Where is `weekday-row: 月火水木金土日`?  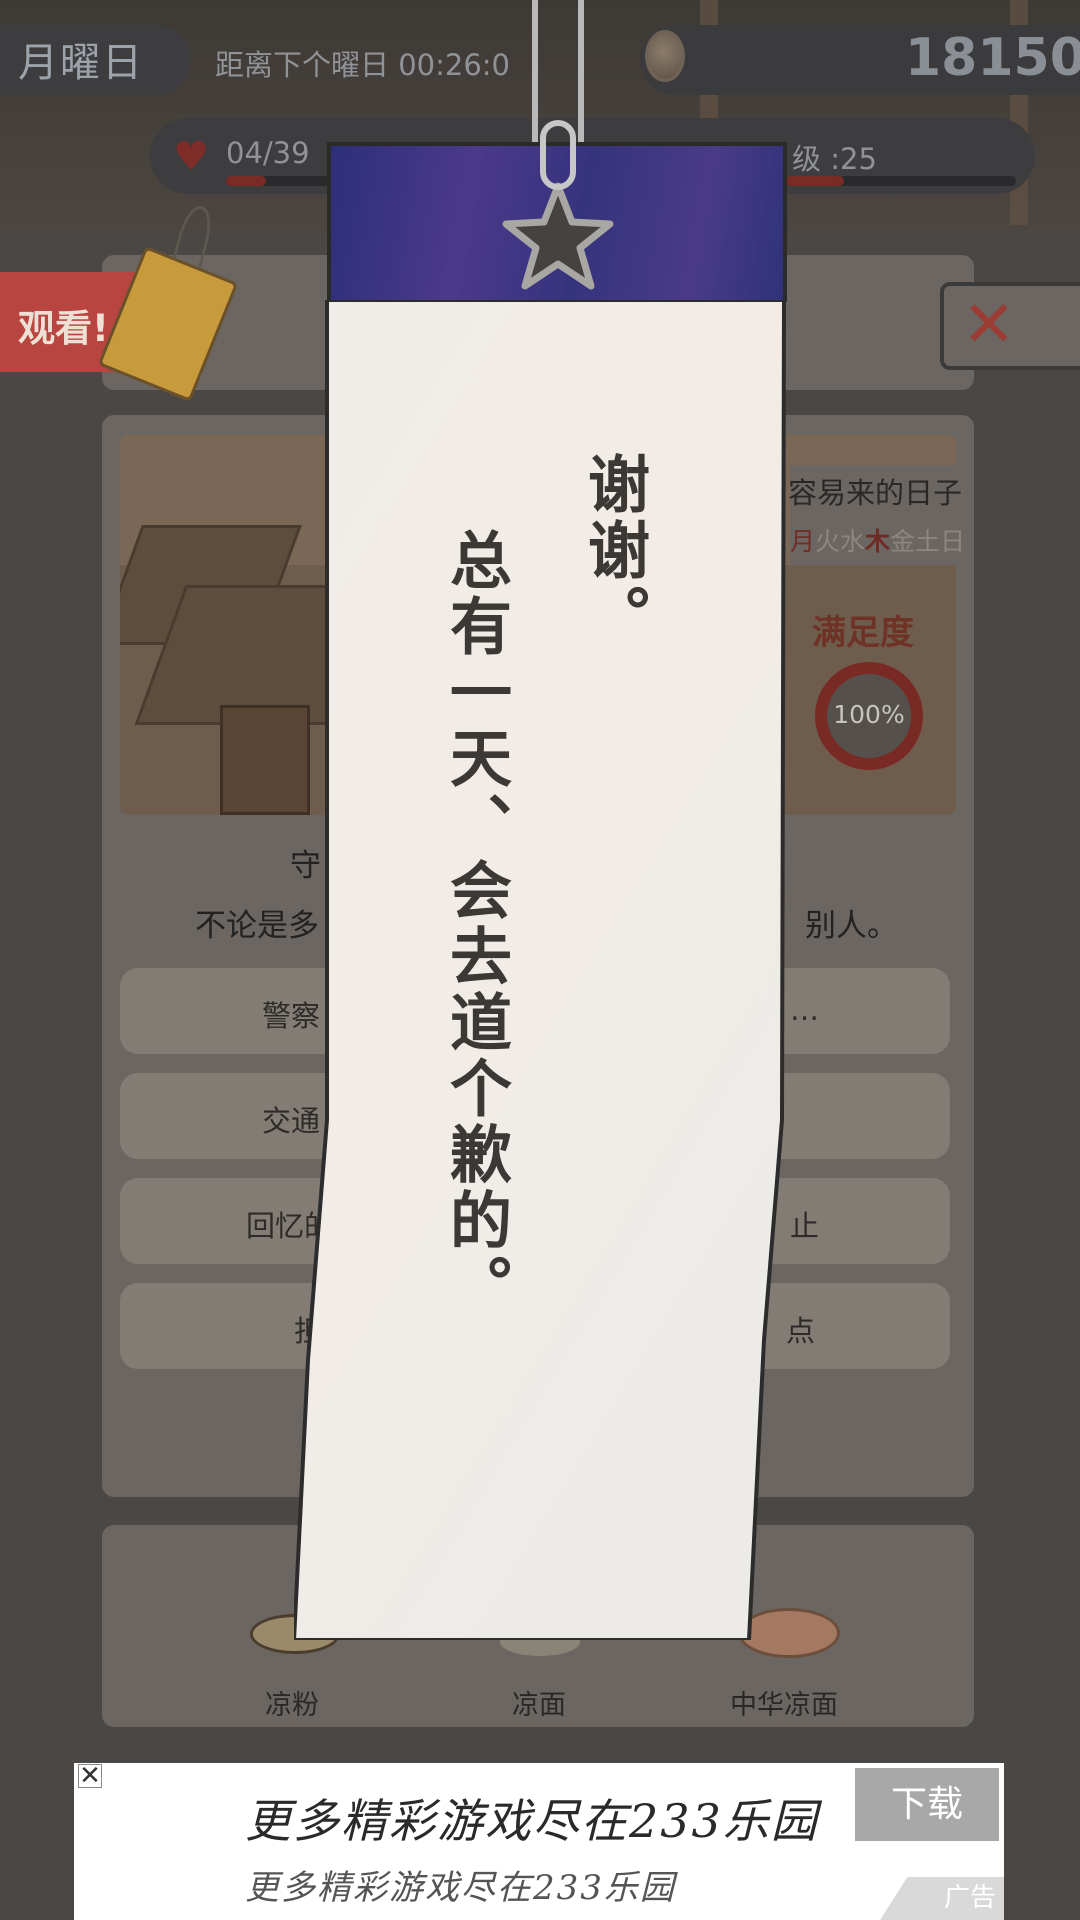
weekday-row: 月火水木金土日 is located at coordinates (877, 540).